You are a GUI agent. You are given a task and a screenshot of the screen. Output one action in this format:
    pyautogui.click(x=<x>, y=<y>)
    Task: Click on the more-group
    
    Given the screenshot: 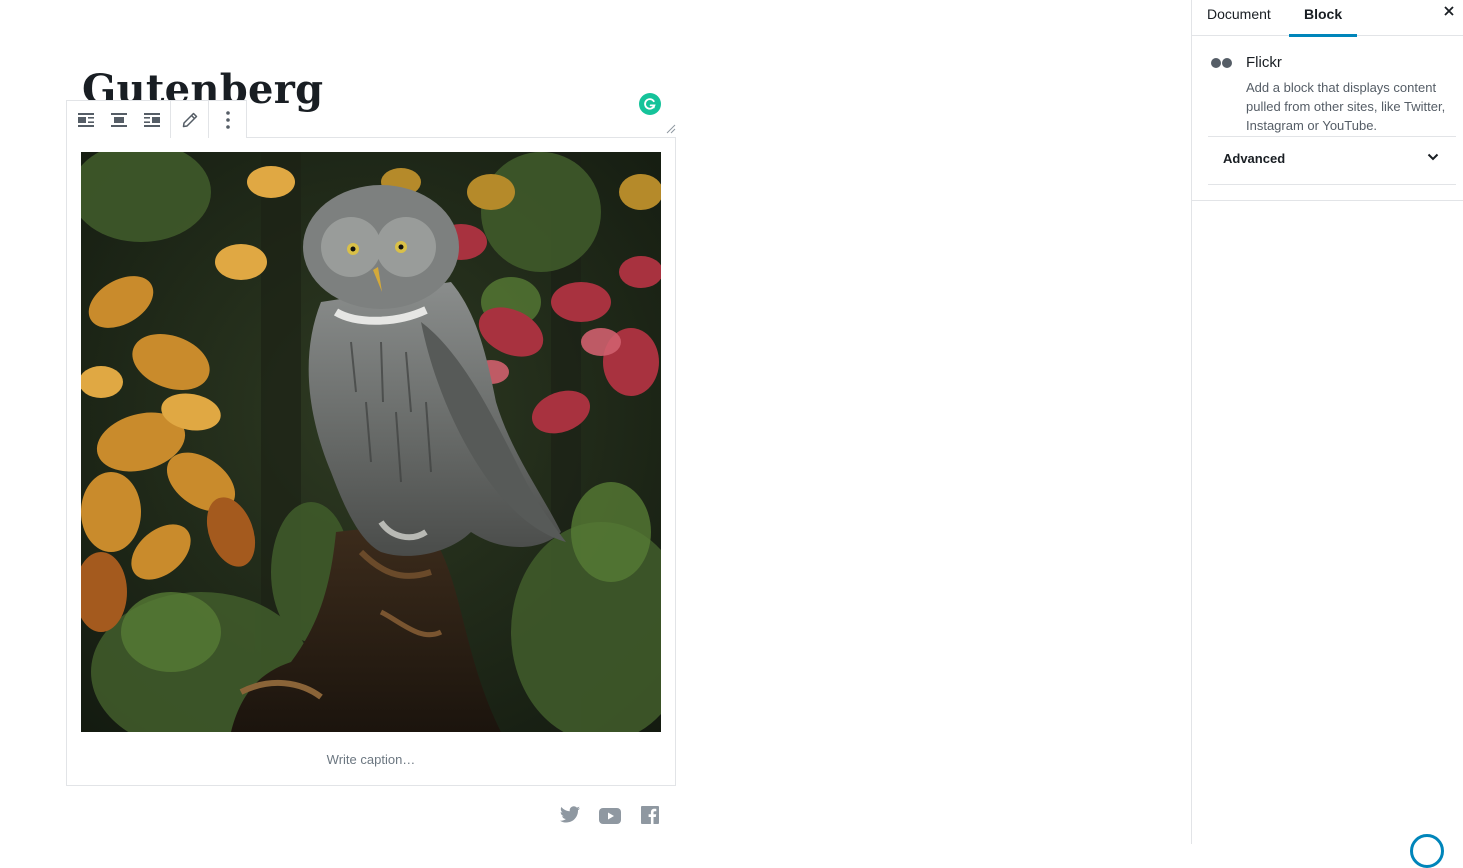 What is the action you would take?
    pyautogui.click(x=227, y=119)
    